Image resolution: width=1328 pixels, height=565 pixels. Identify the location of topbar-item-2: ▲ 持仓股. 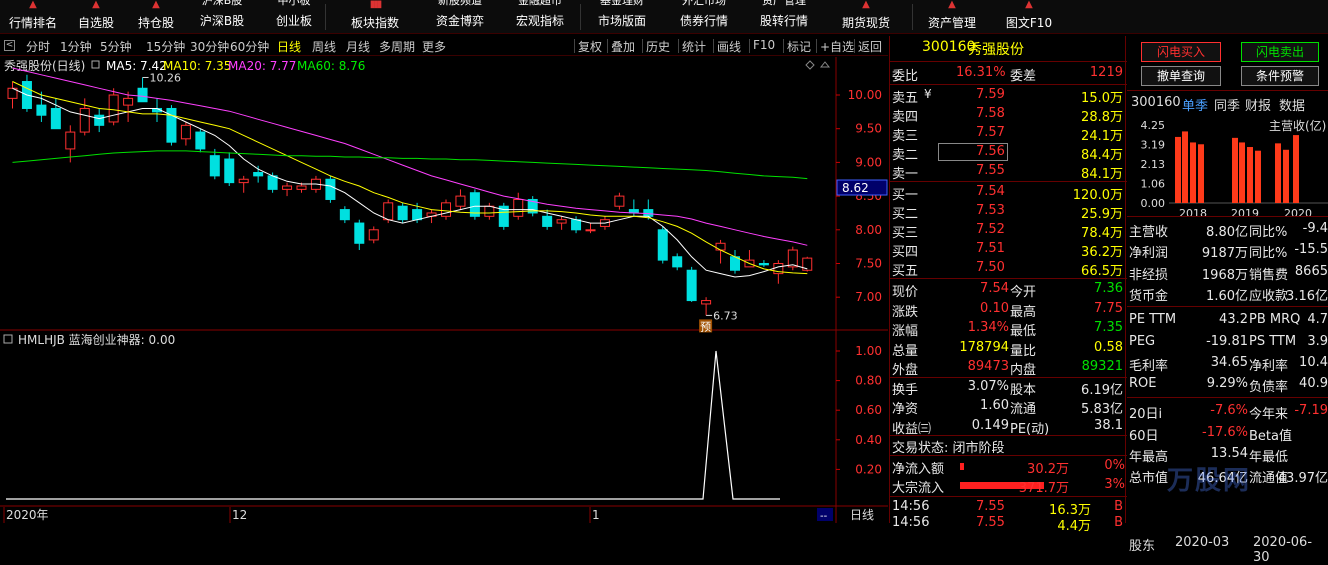
(156, 17).